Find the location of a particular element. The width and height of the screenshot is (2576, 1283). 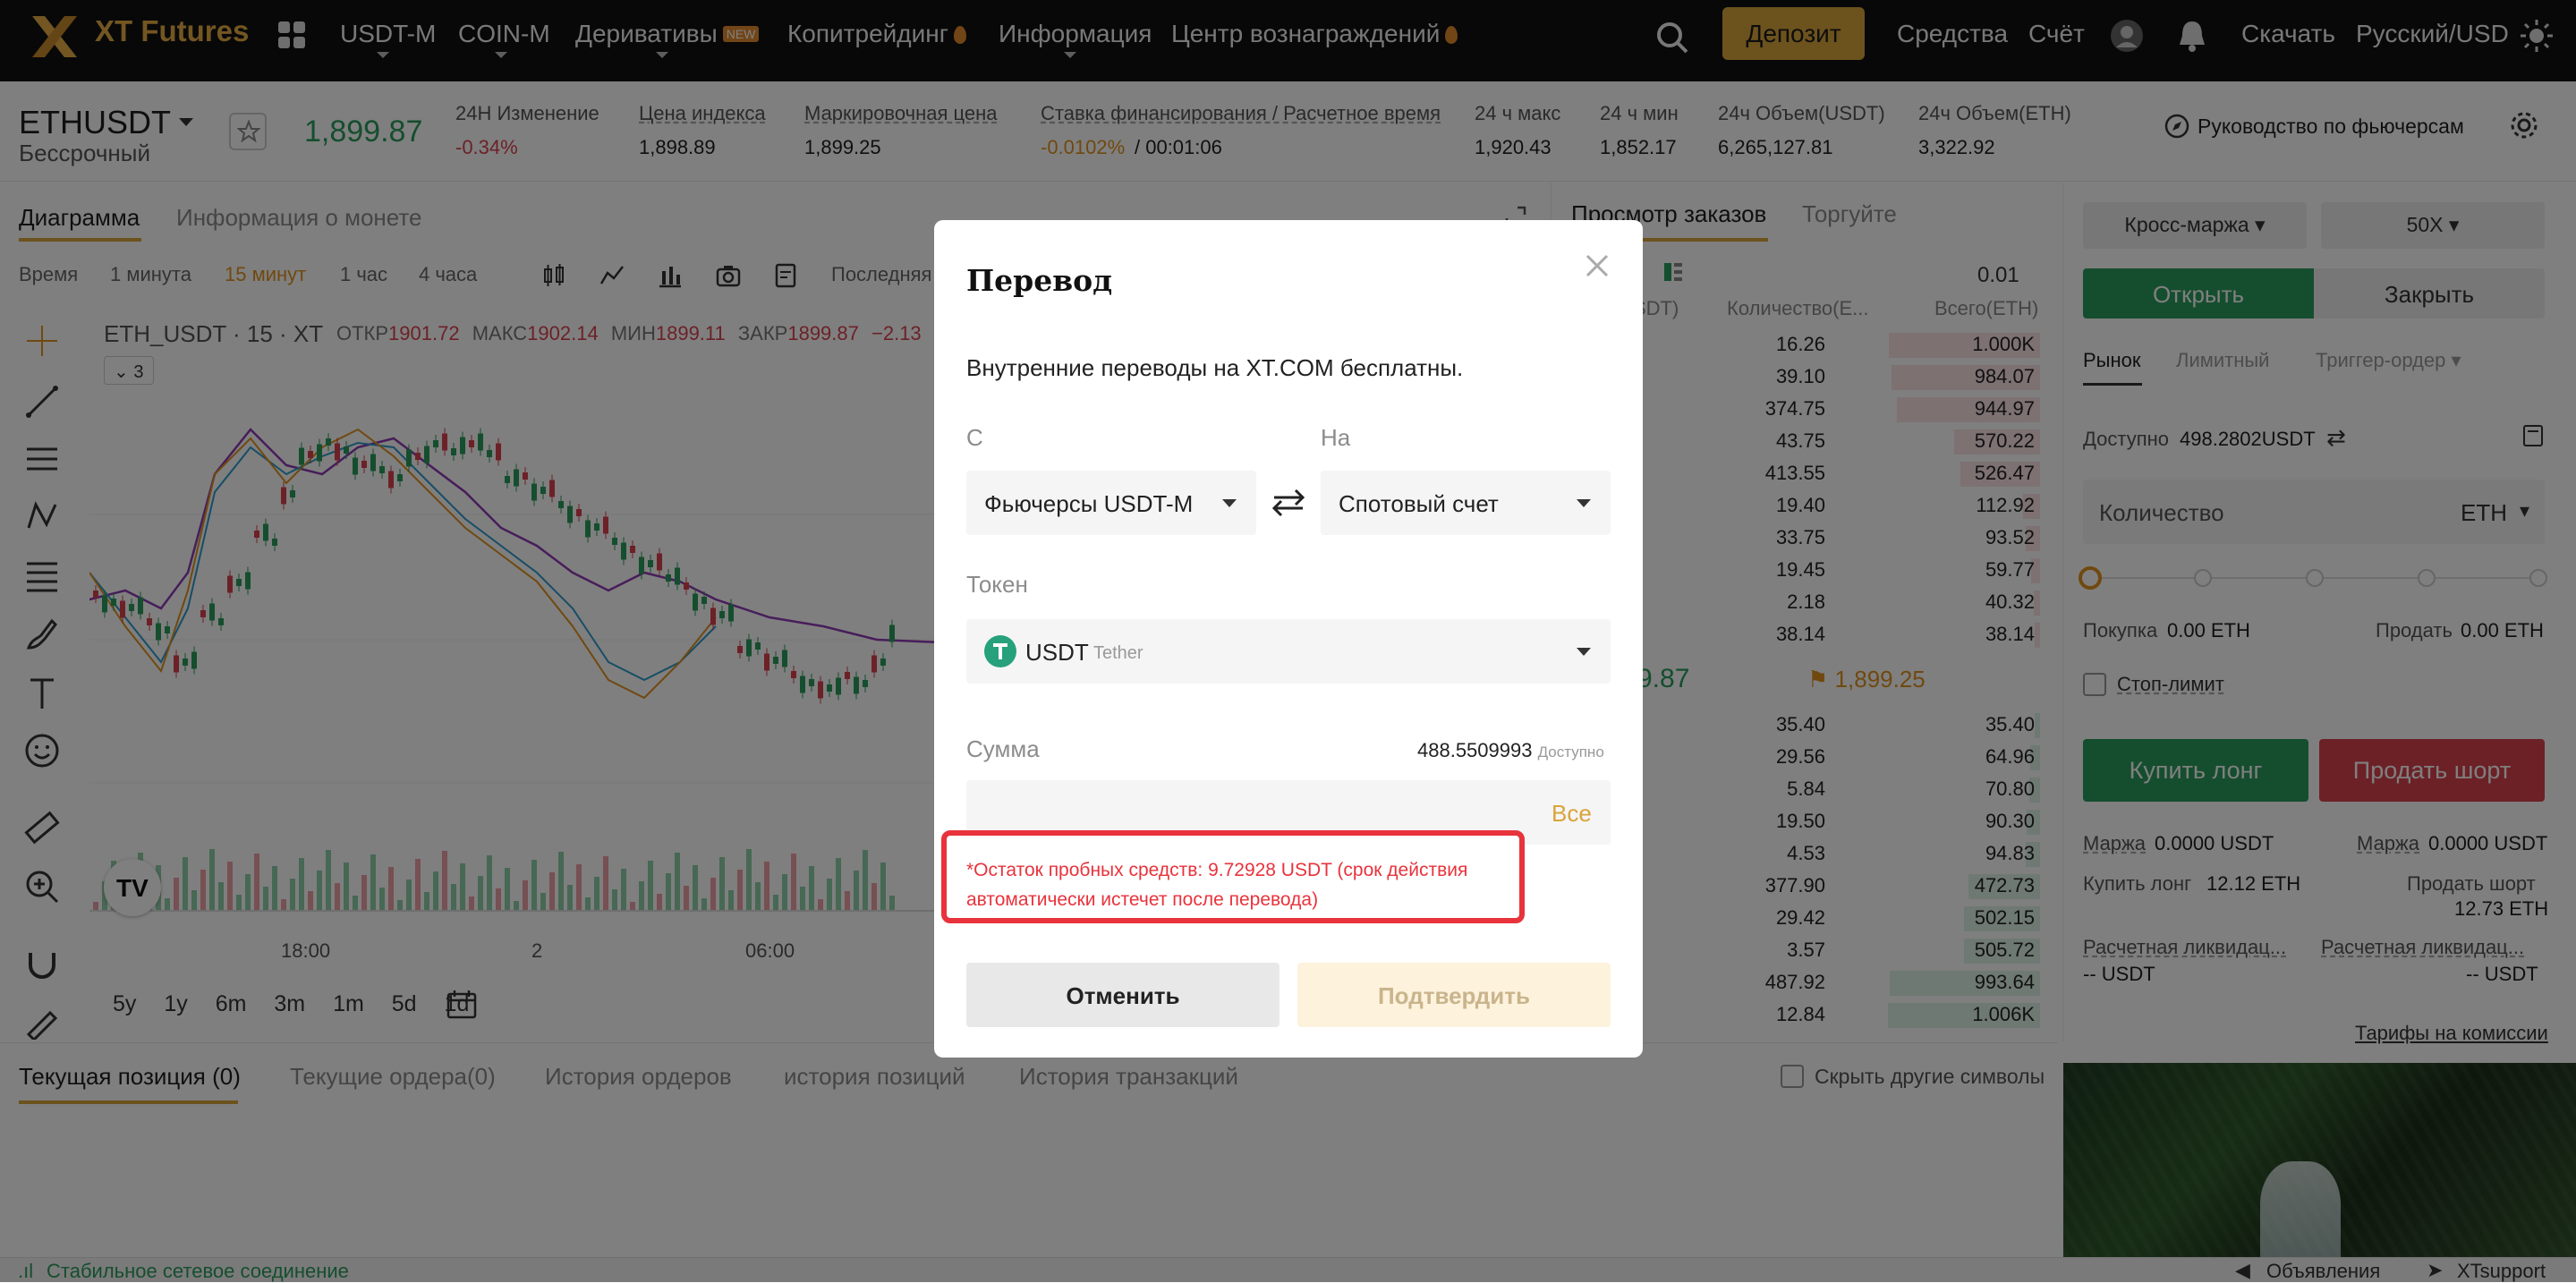

available-amount-label: Доступно is located at coordinates (1570, 751).